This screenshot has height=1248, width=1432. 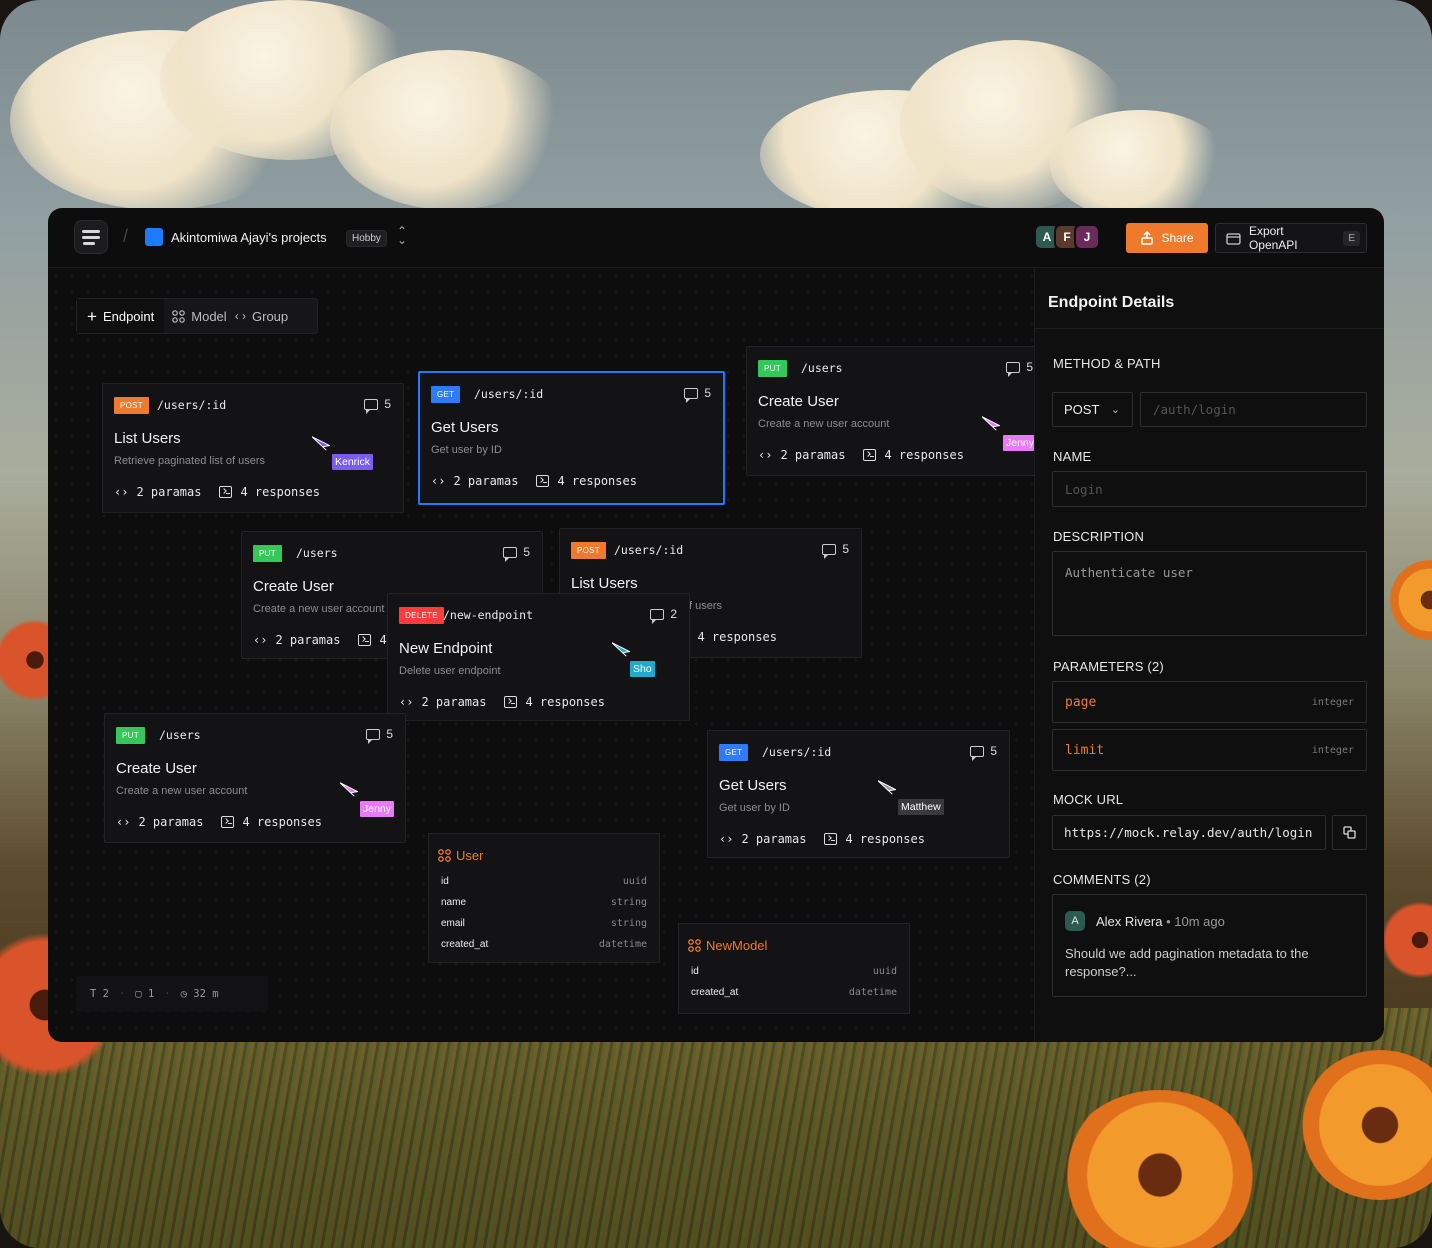 I want to click on add-endpoint-button: + Endpoint, so click(x=121, y=316).